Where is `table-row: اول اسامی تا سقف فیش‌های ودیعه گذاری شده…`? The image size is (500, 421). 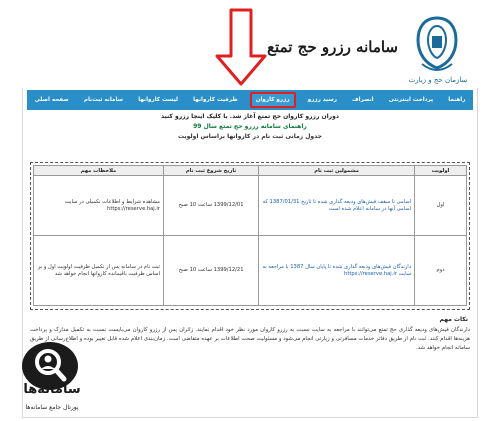 table-row: اول اسامی تا سقف فیش‌های ودیعه گذاری شده… is located at coordinates (250, 205).